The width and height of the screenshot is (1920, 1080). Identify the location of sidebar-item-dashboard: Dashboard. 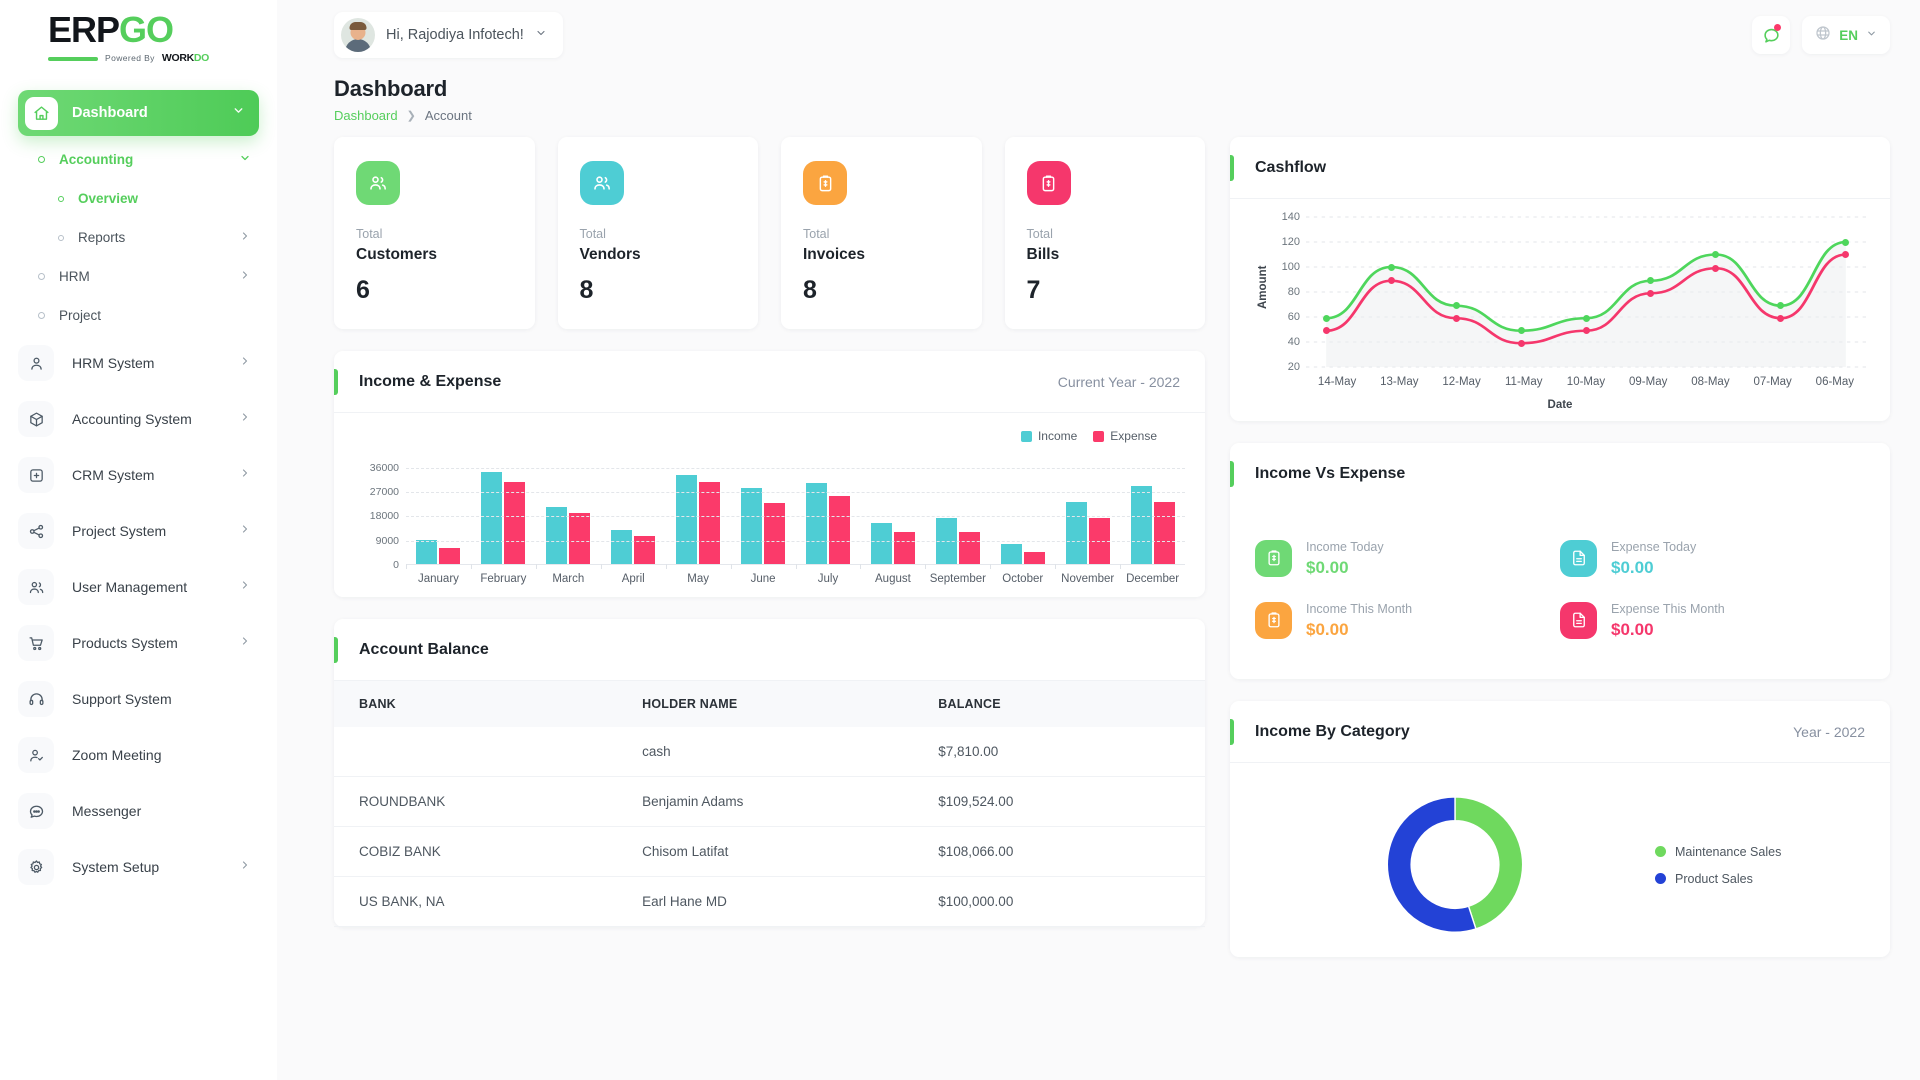
(138, 113).